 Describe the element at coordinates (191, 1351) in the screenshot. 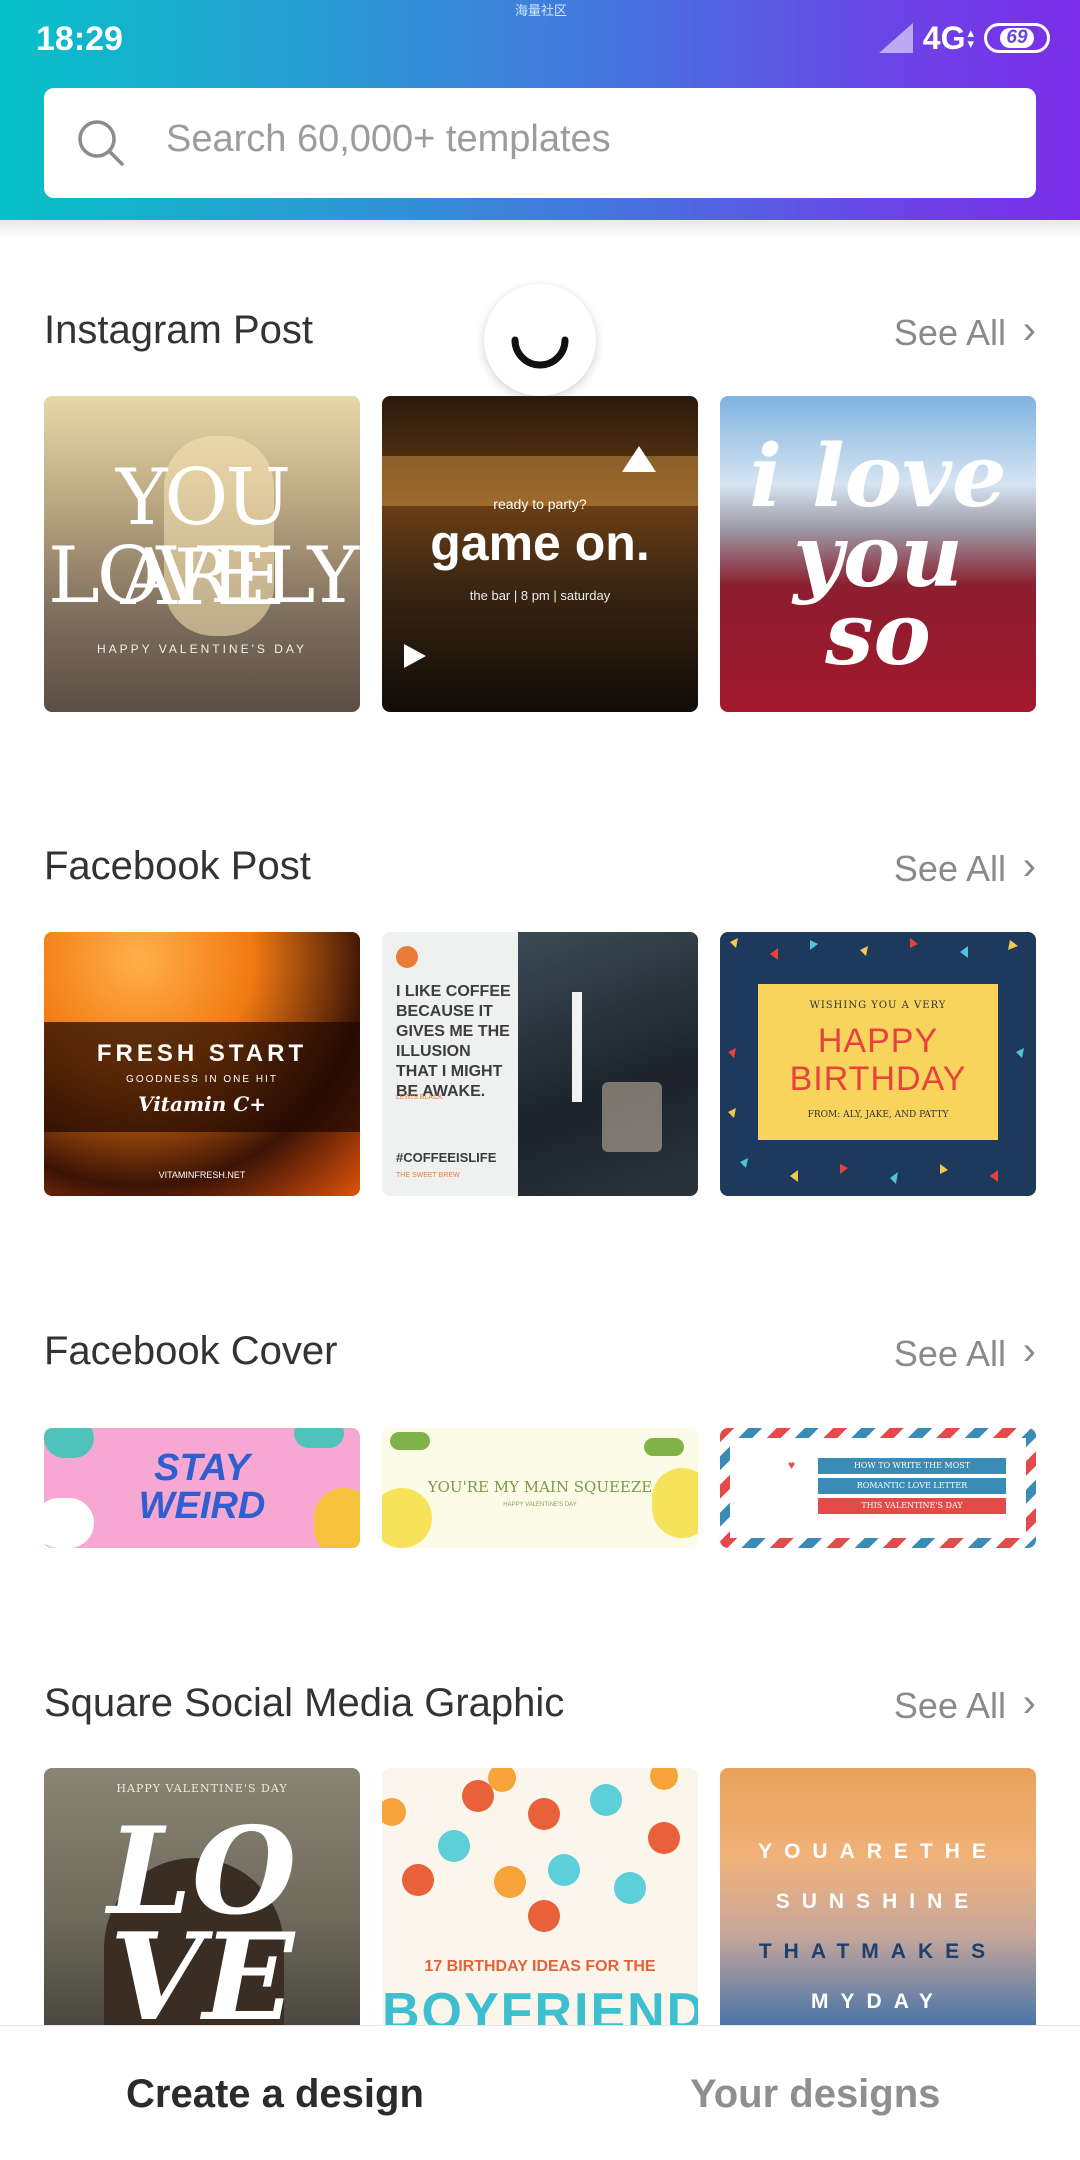

I see `section-title-facebook-cover: Facebook Cover` at that location.